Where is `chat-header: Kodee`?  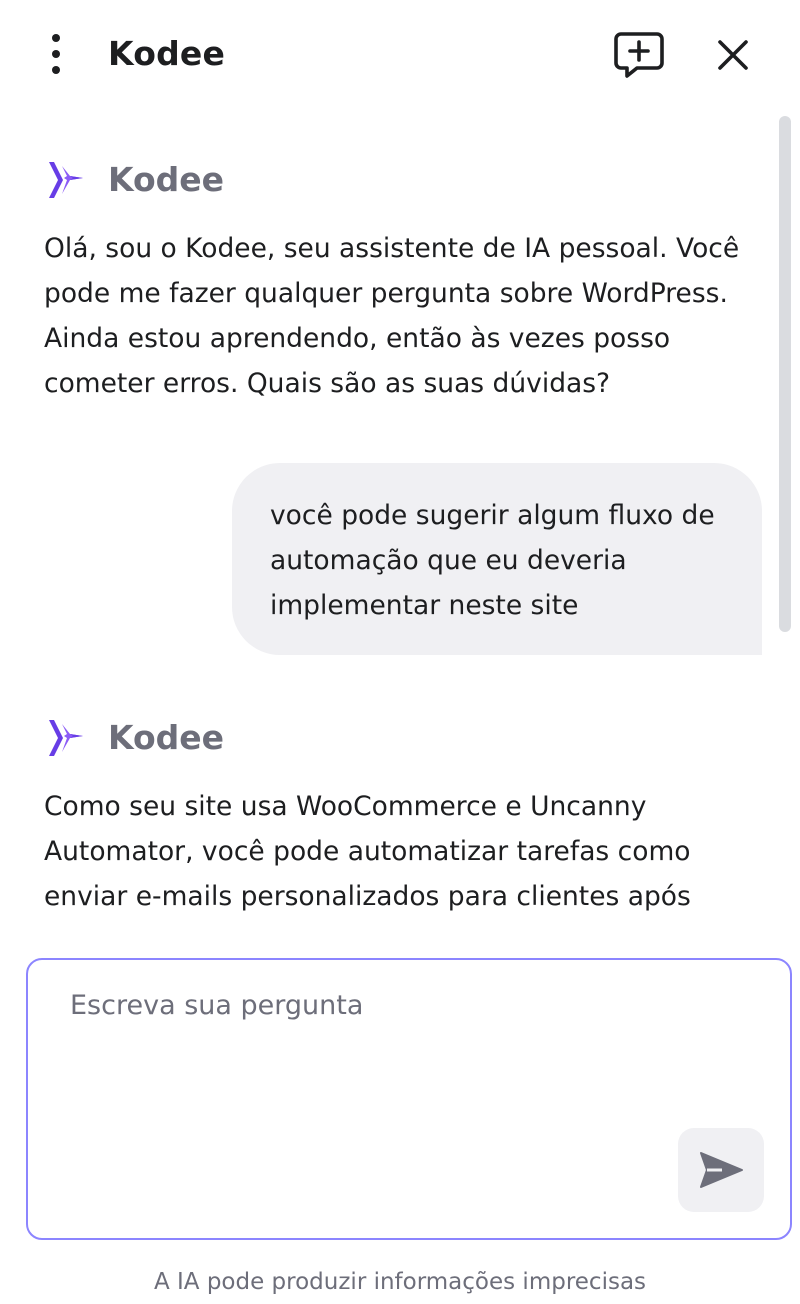
chat-header: Kodee is located at coordinates (400, 55).